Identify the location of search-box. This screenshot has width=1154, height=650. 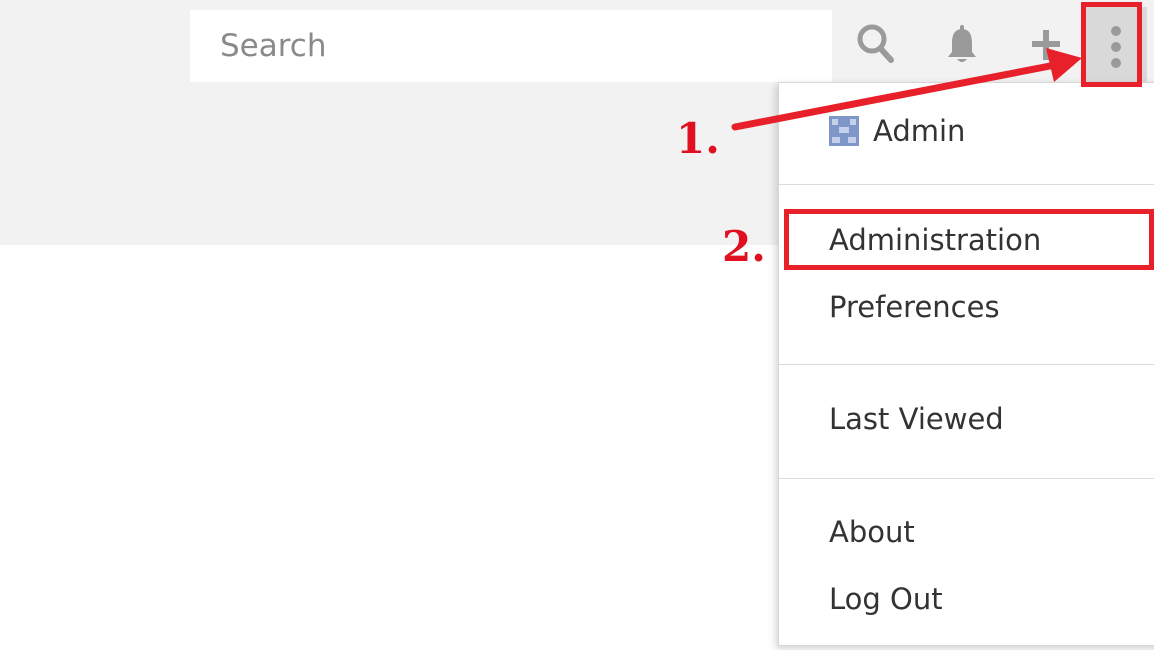
(511, 46).